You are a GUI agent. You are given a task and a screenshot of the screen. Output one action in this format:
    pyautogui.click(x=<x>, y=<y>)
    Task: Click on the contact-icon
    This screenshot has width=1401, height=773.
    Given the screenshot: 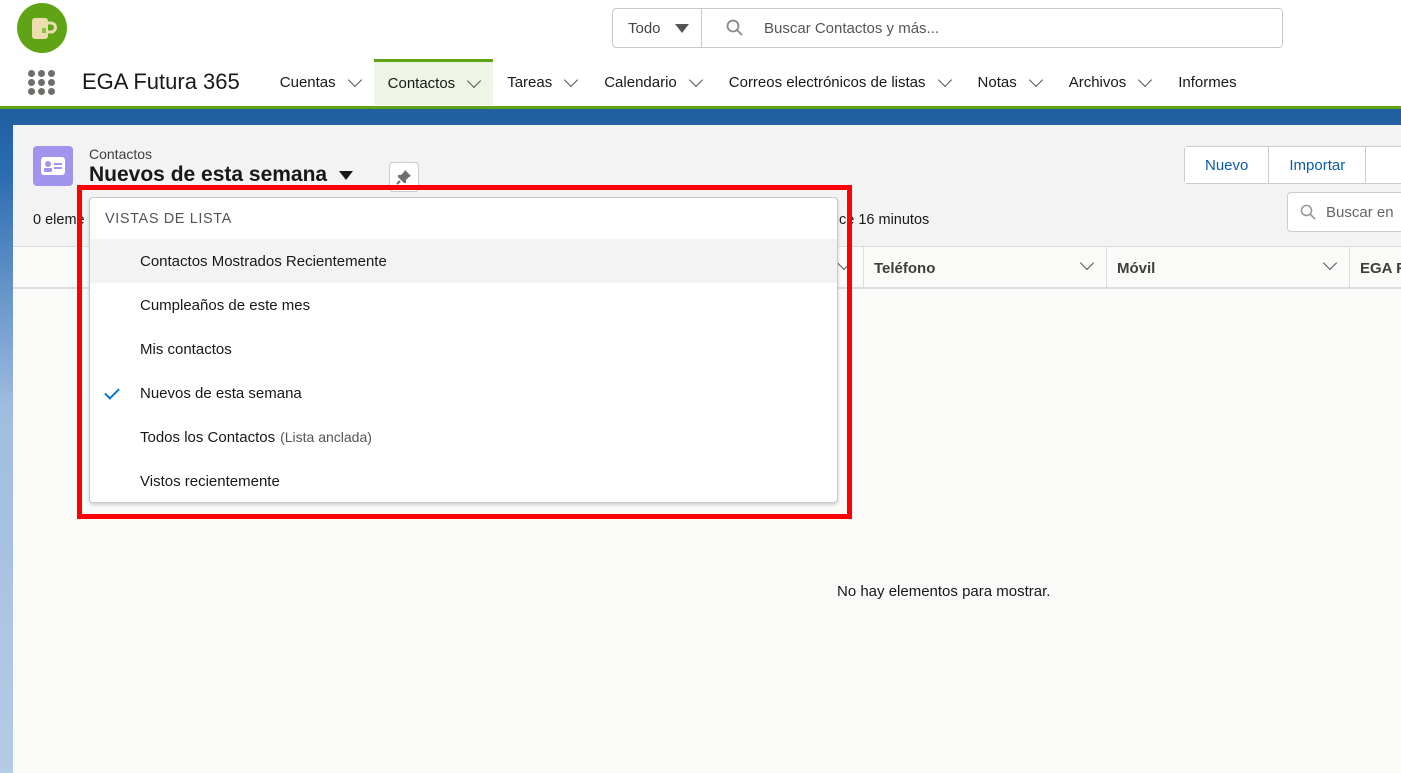 What is the action you would take?
    pyautogui.click(x=53, y=166)
    